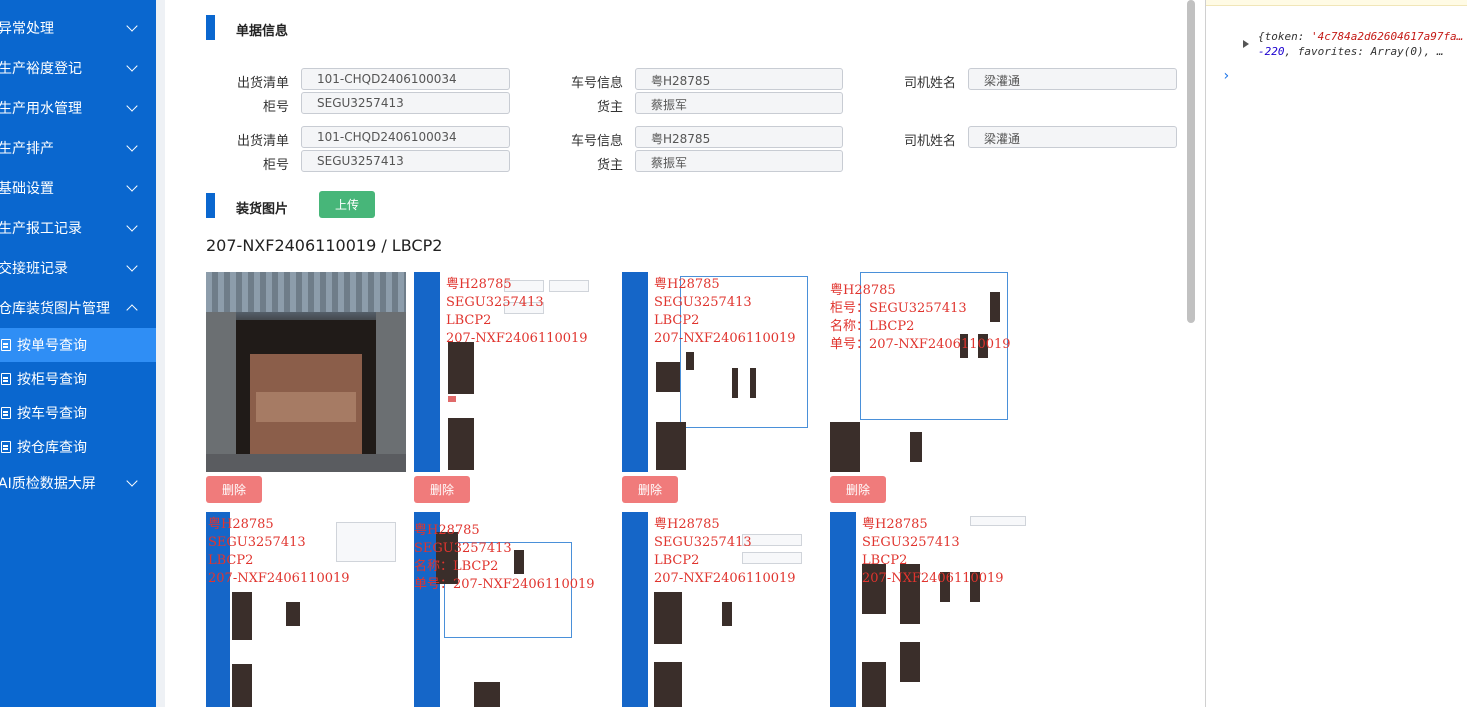 This screenshot has width=1467, height=707. I want to click on menu-margin-register: 生产裕度登记, so click(78, 68).